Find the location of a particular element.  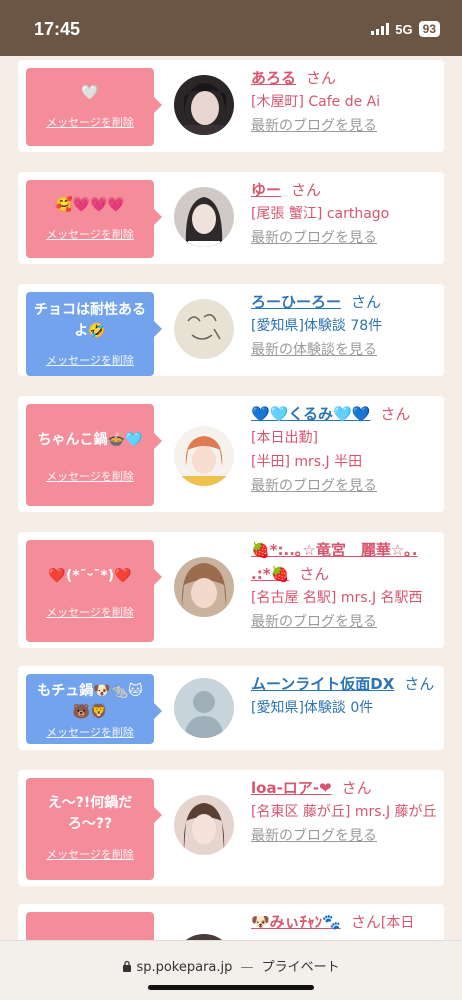

browser-address-bar: sp.pokepara.jp — プライベート is located at coordinates (231, 970).